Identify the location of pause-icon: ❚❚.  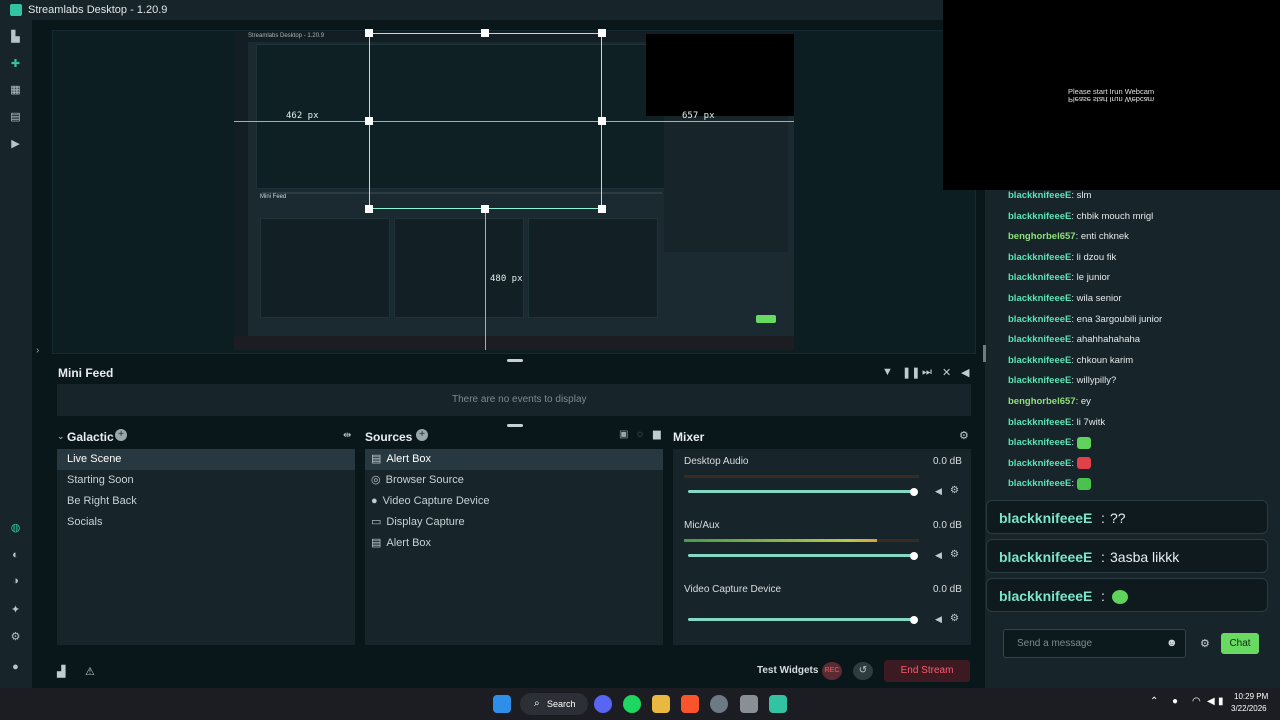
(911, 372).